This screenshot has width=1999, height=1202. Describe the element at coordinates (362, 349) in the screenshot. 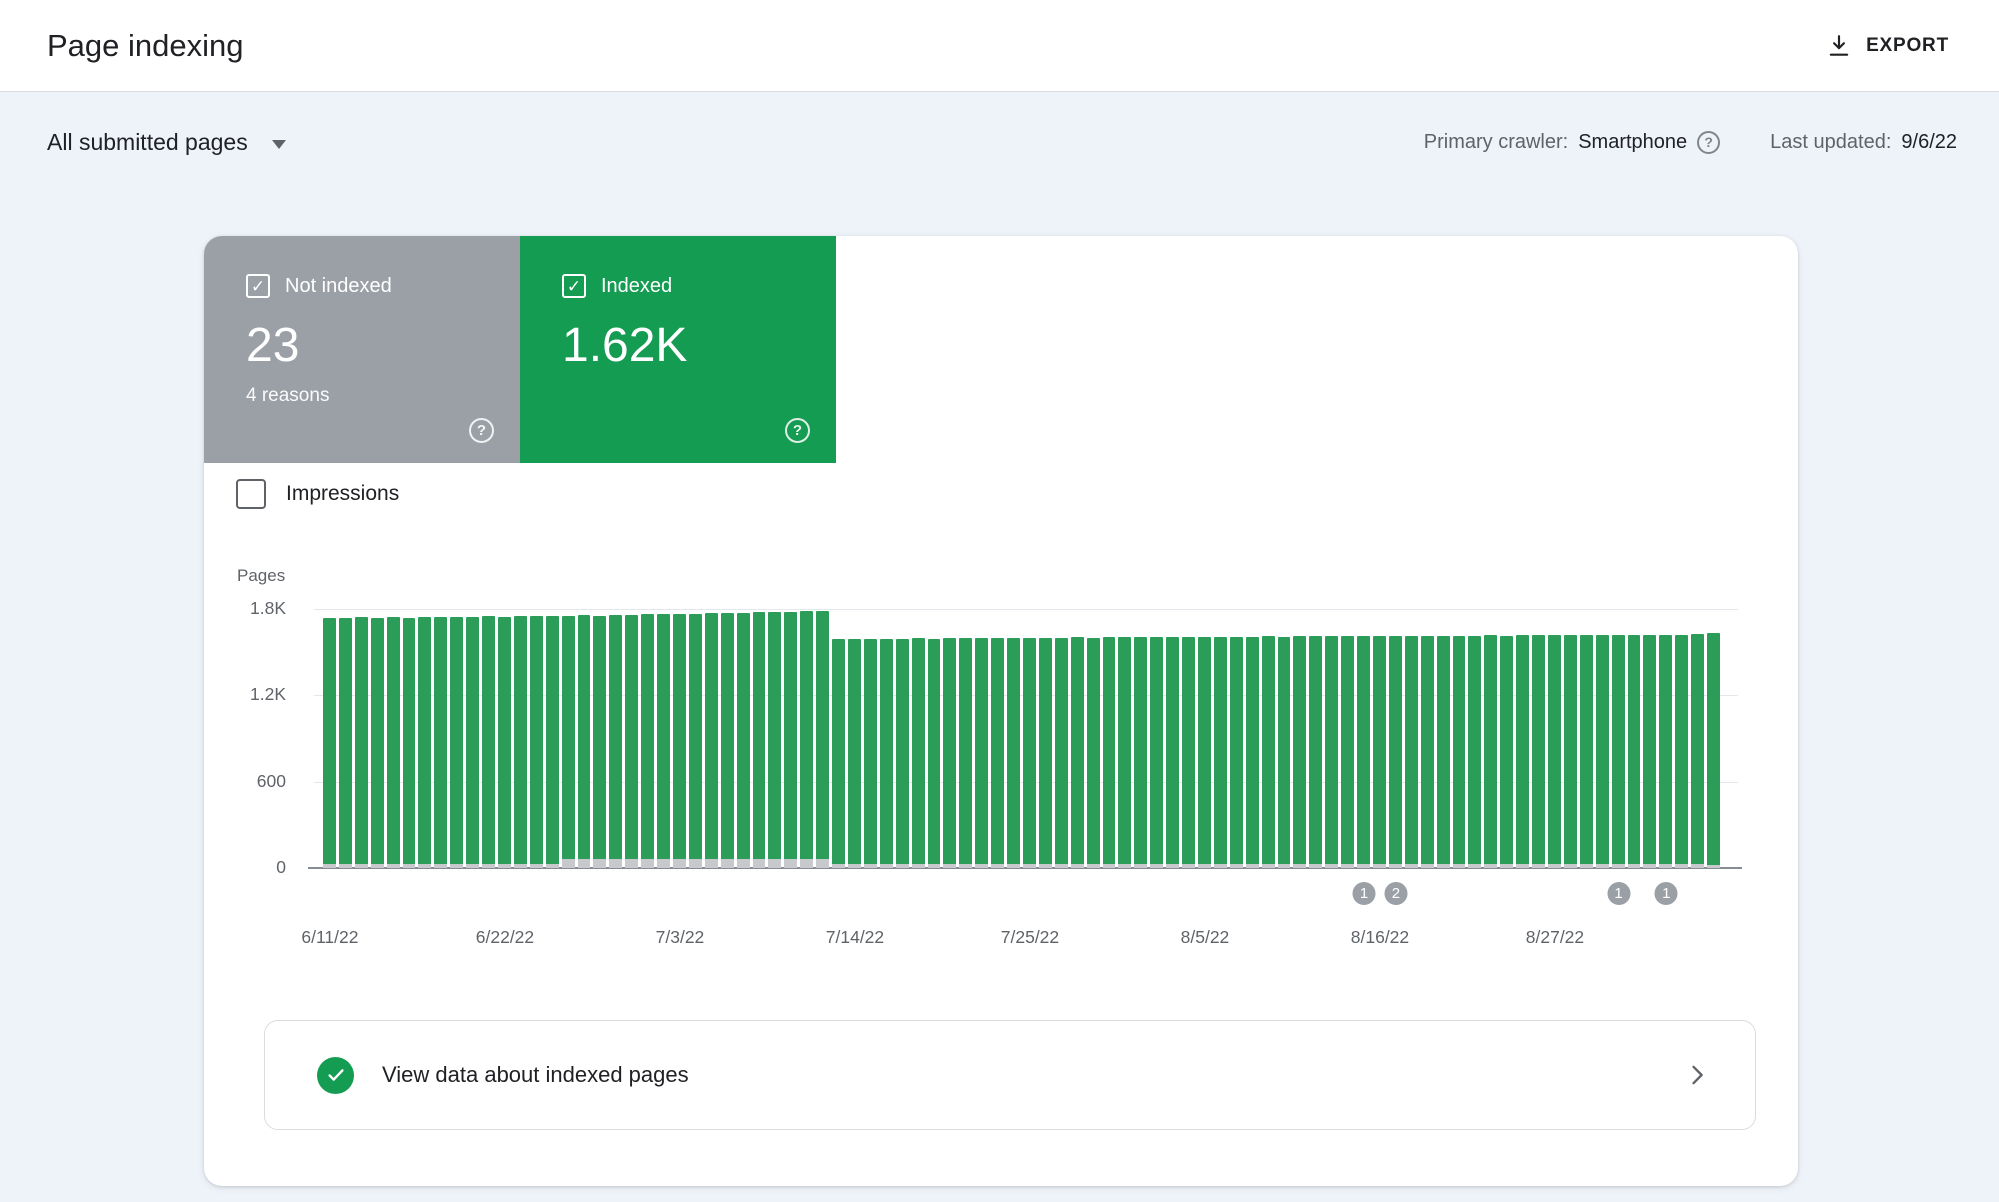

I see `not-indexed-stat-box: ✓ Not indexed 23 4 reasons ?` at that location.